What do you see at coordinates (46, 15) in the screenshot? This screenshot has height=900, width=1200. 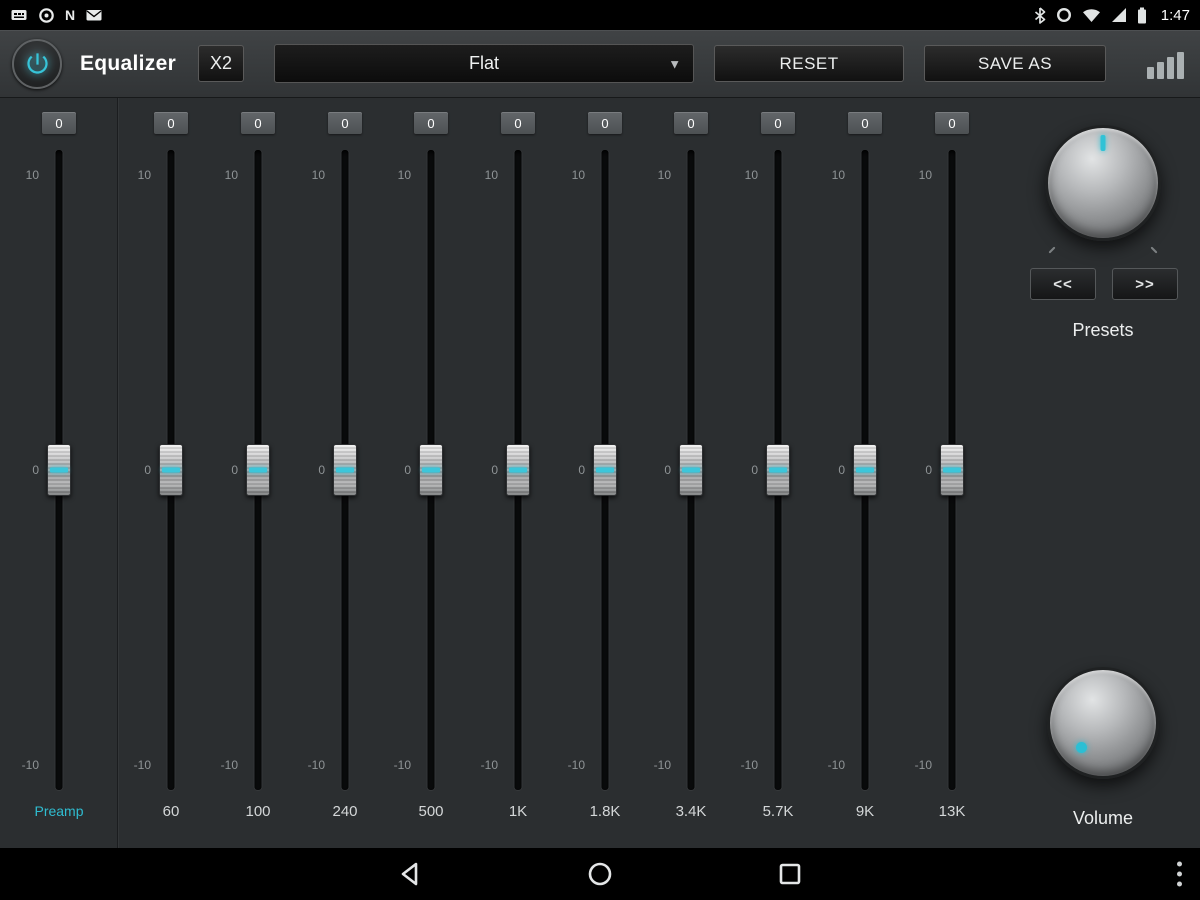 I see `sync-icon` at bounding box center [46, 15].